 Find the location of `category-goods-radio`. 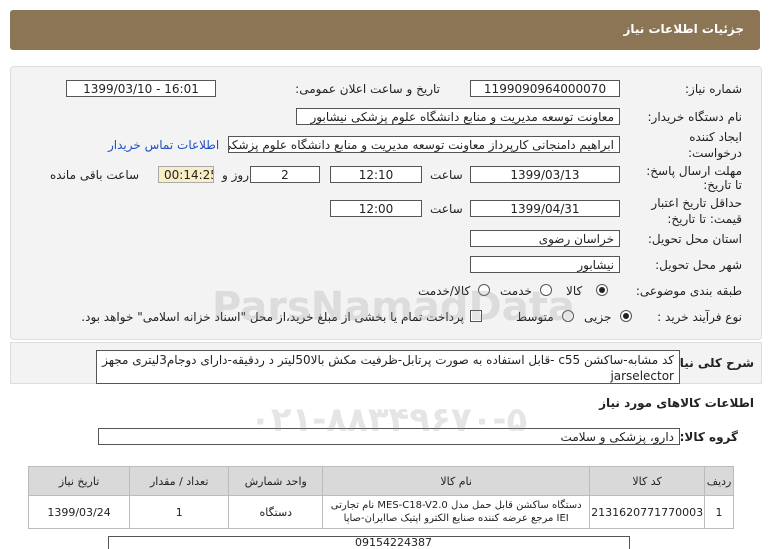

category-goods-radio is located at coordinates (602, 290).